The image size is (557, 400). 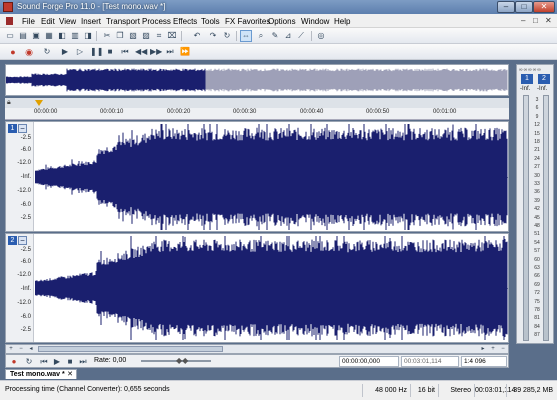 I want to click on envelope-tool-icon: ⟋, so click(x=301, y=36).